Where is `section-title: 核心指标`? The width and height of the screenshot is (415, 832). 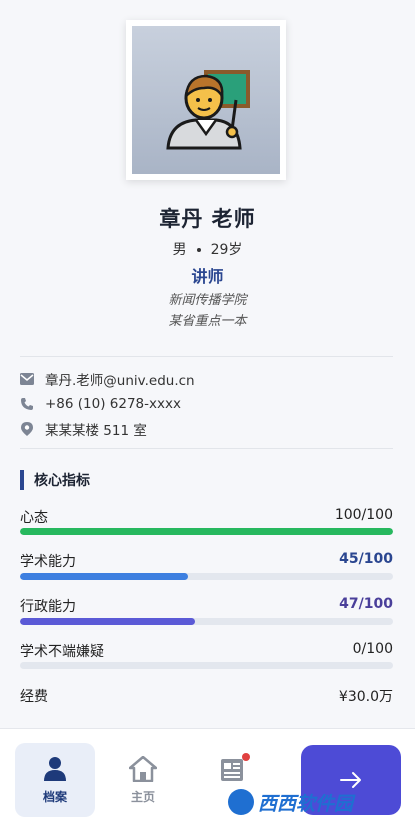
section-title: 核心指标 is located at coordinates (62, 481).